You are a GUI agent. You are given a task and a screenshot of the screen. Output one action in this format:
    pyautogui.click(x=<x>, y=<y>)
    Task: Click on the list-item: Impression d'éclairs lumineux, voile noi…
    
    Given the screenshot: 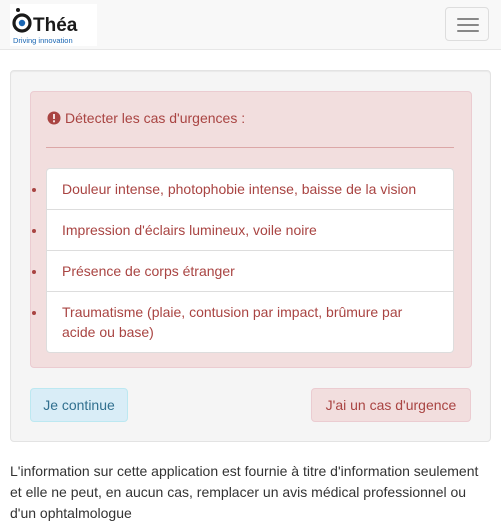 What is the action you would take?
    pyautogui.click(x=250, y=229)
    